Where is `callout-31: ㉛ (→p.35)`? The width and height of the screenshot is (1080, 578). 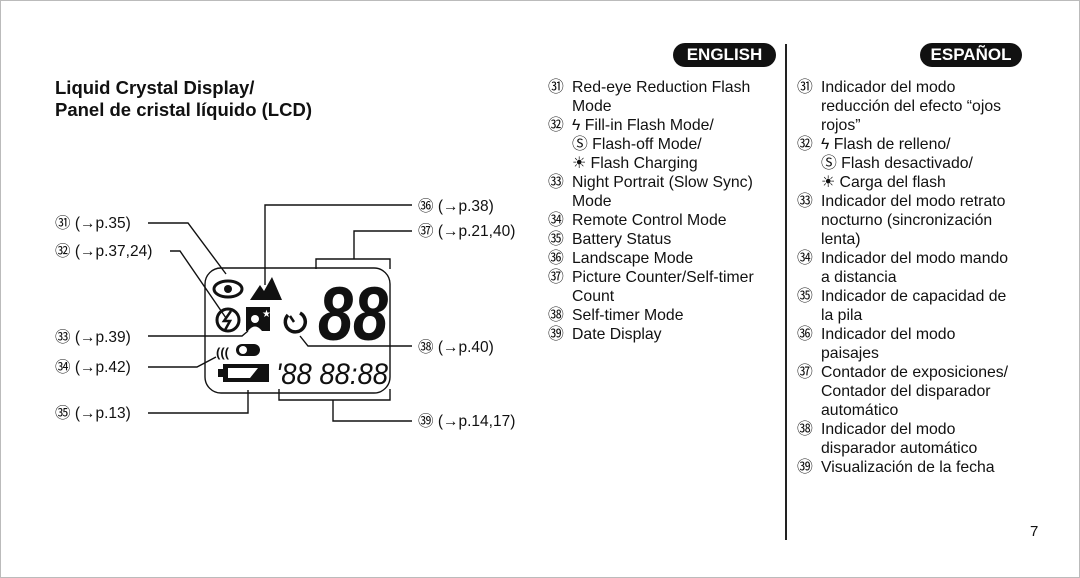
callout-31: ㉛ (→p.35) is located at coordinates (93, 223).